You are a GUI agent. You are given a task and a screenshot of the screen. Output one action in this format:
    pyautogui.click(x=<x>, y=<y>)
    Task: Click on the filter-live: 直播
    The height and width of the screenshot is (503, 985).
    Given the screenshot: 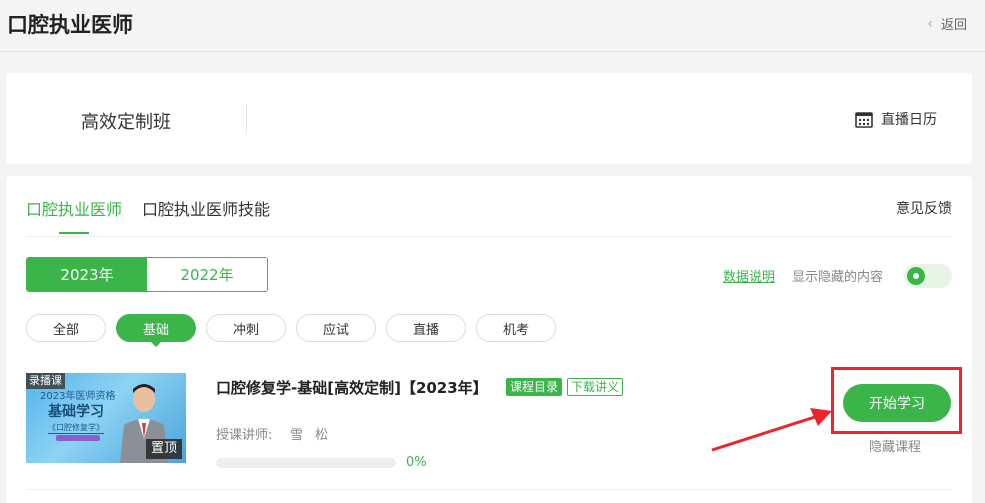 What is the action you would take?
    pyautogui.click(x=426, y=328)
    